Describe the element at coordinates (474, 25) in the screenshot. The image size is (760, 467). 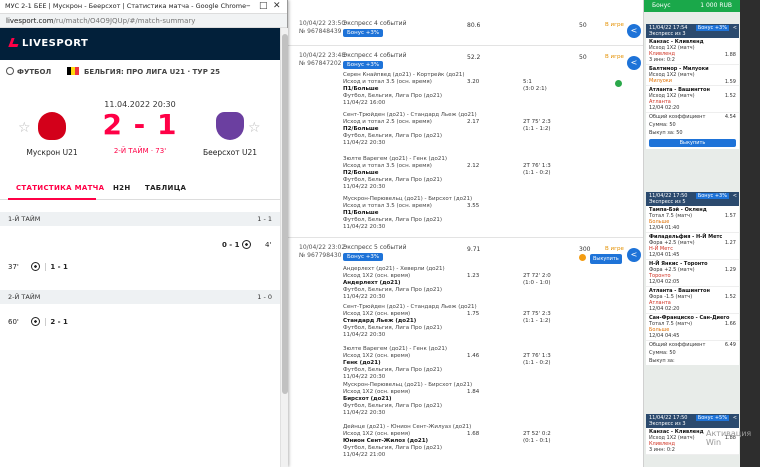
I see `ticket-coef: 80.6` at that location.